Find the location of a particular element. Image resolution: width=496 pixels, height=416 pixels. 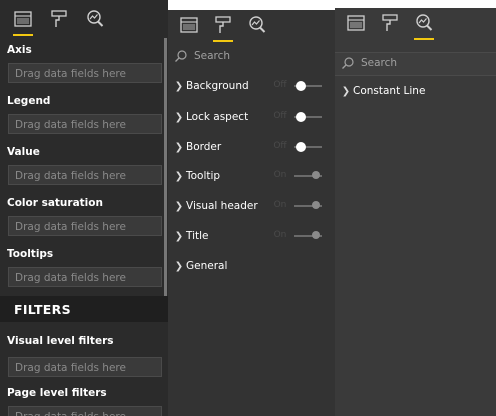

format-row-visual-header: ❯ Visual header On is located at coordinates (251, 206).